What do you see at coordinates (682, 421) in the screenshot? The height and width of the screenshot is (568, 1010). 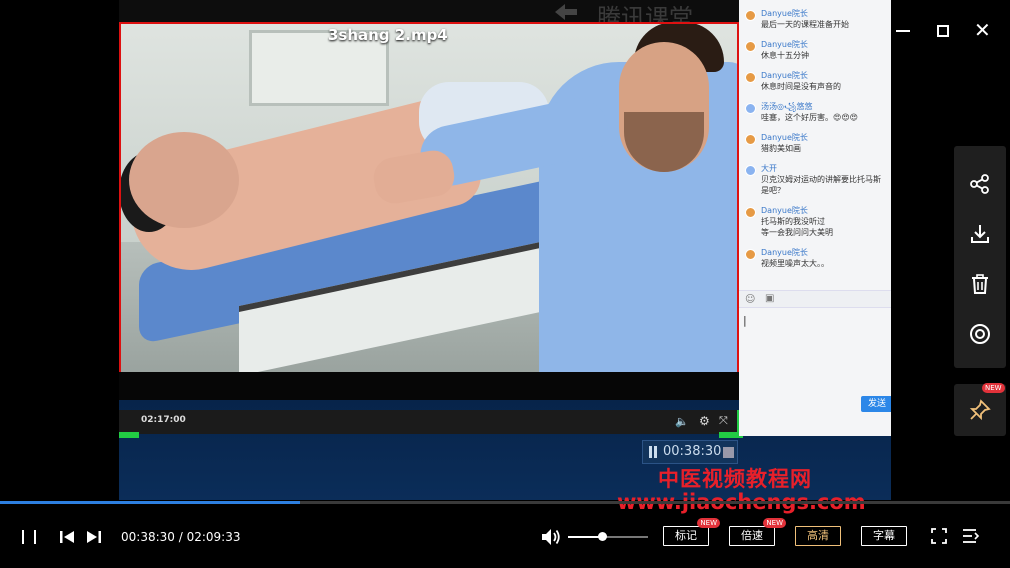 I see `inner-volume-icon: 🔈` at bounding box center [682, 421].